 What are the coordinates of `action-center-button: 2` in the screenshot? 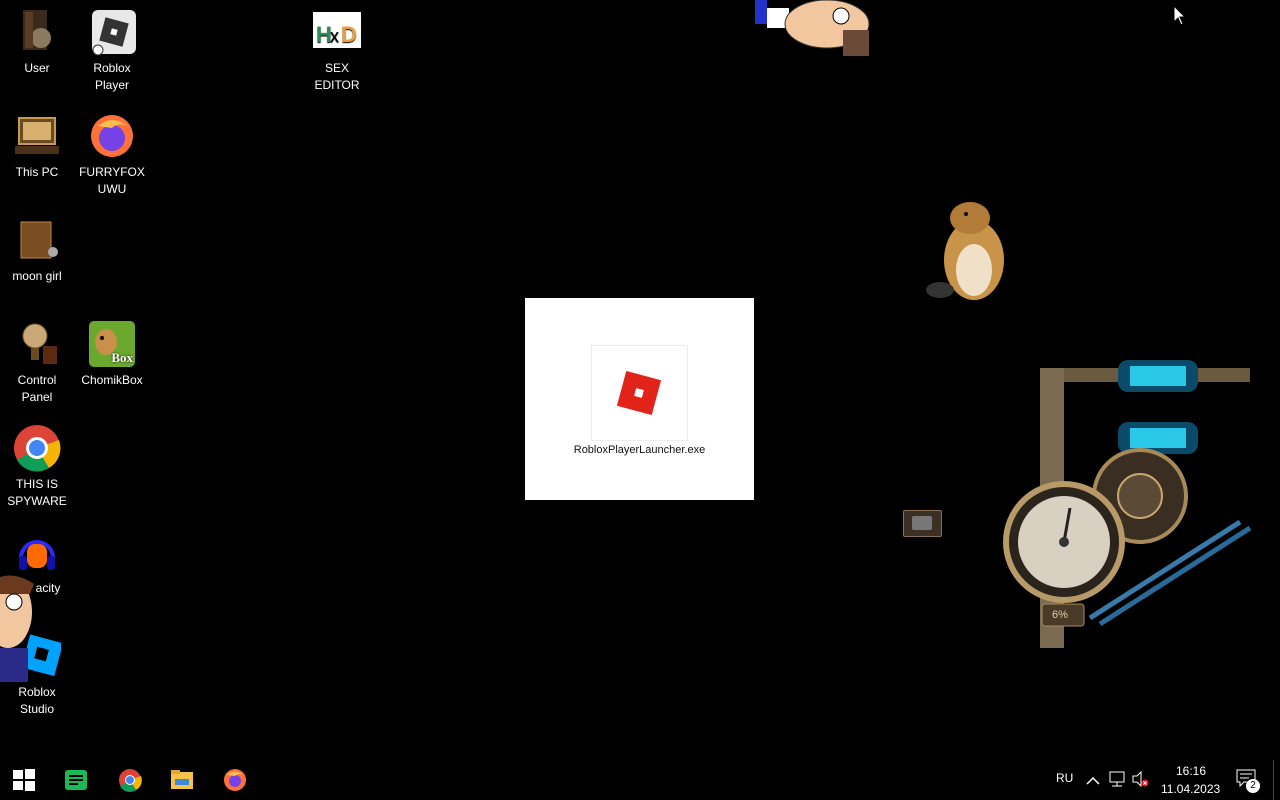 It's located at (1248, 781).